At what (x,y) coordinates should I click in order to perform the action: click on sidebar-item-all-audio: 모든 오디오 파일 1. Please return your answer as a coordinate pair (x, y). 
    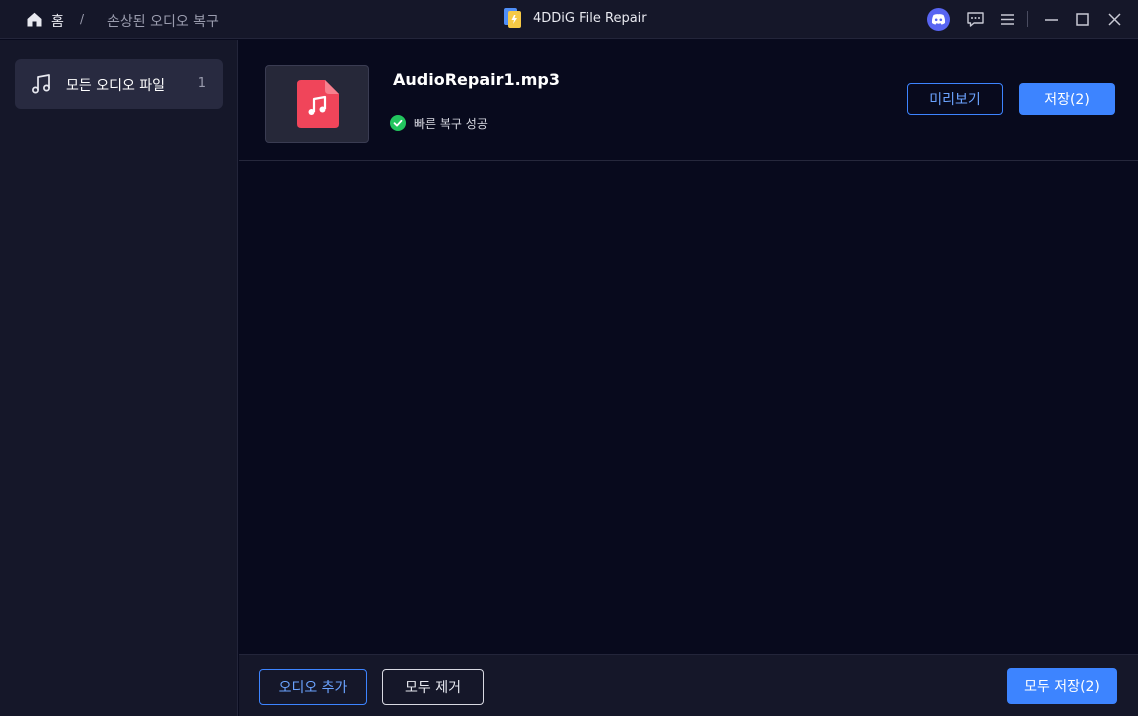
    Looking at the image, I should click on (119, 84).